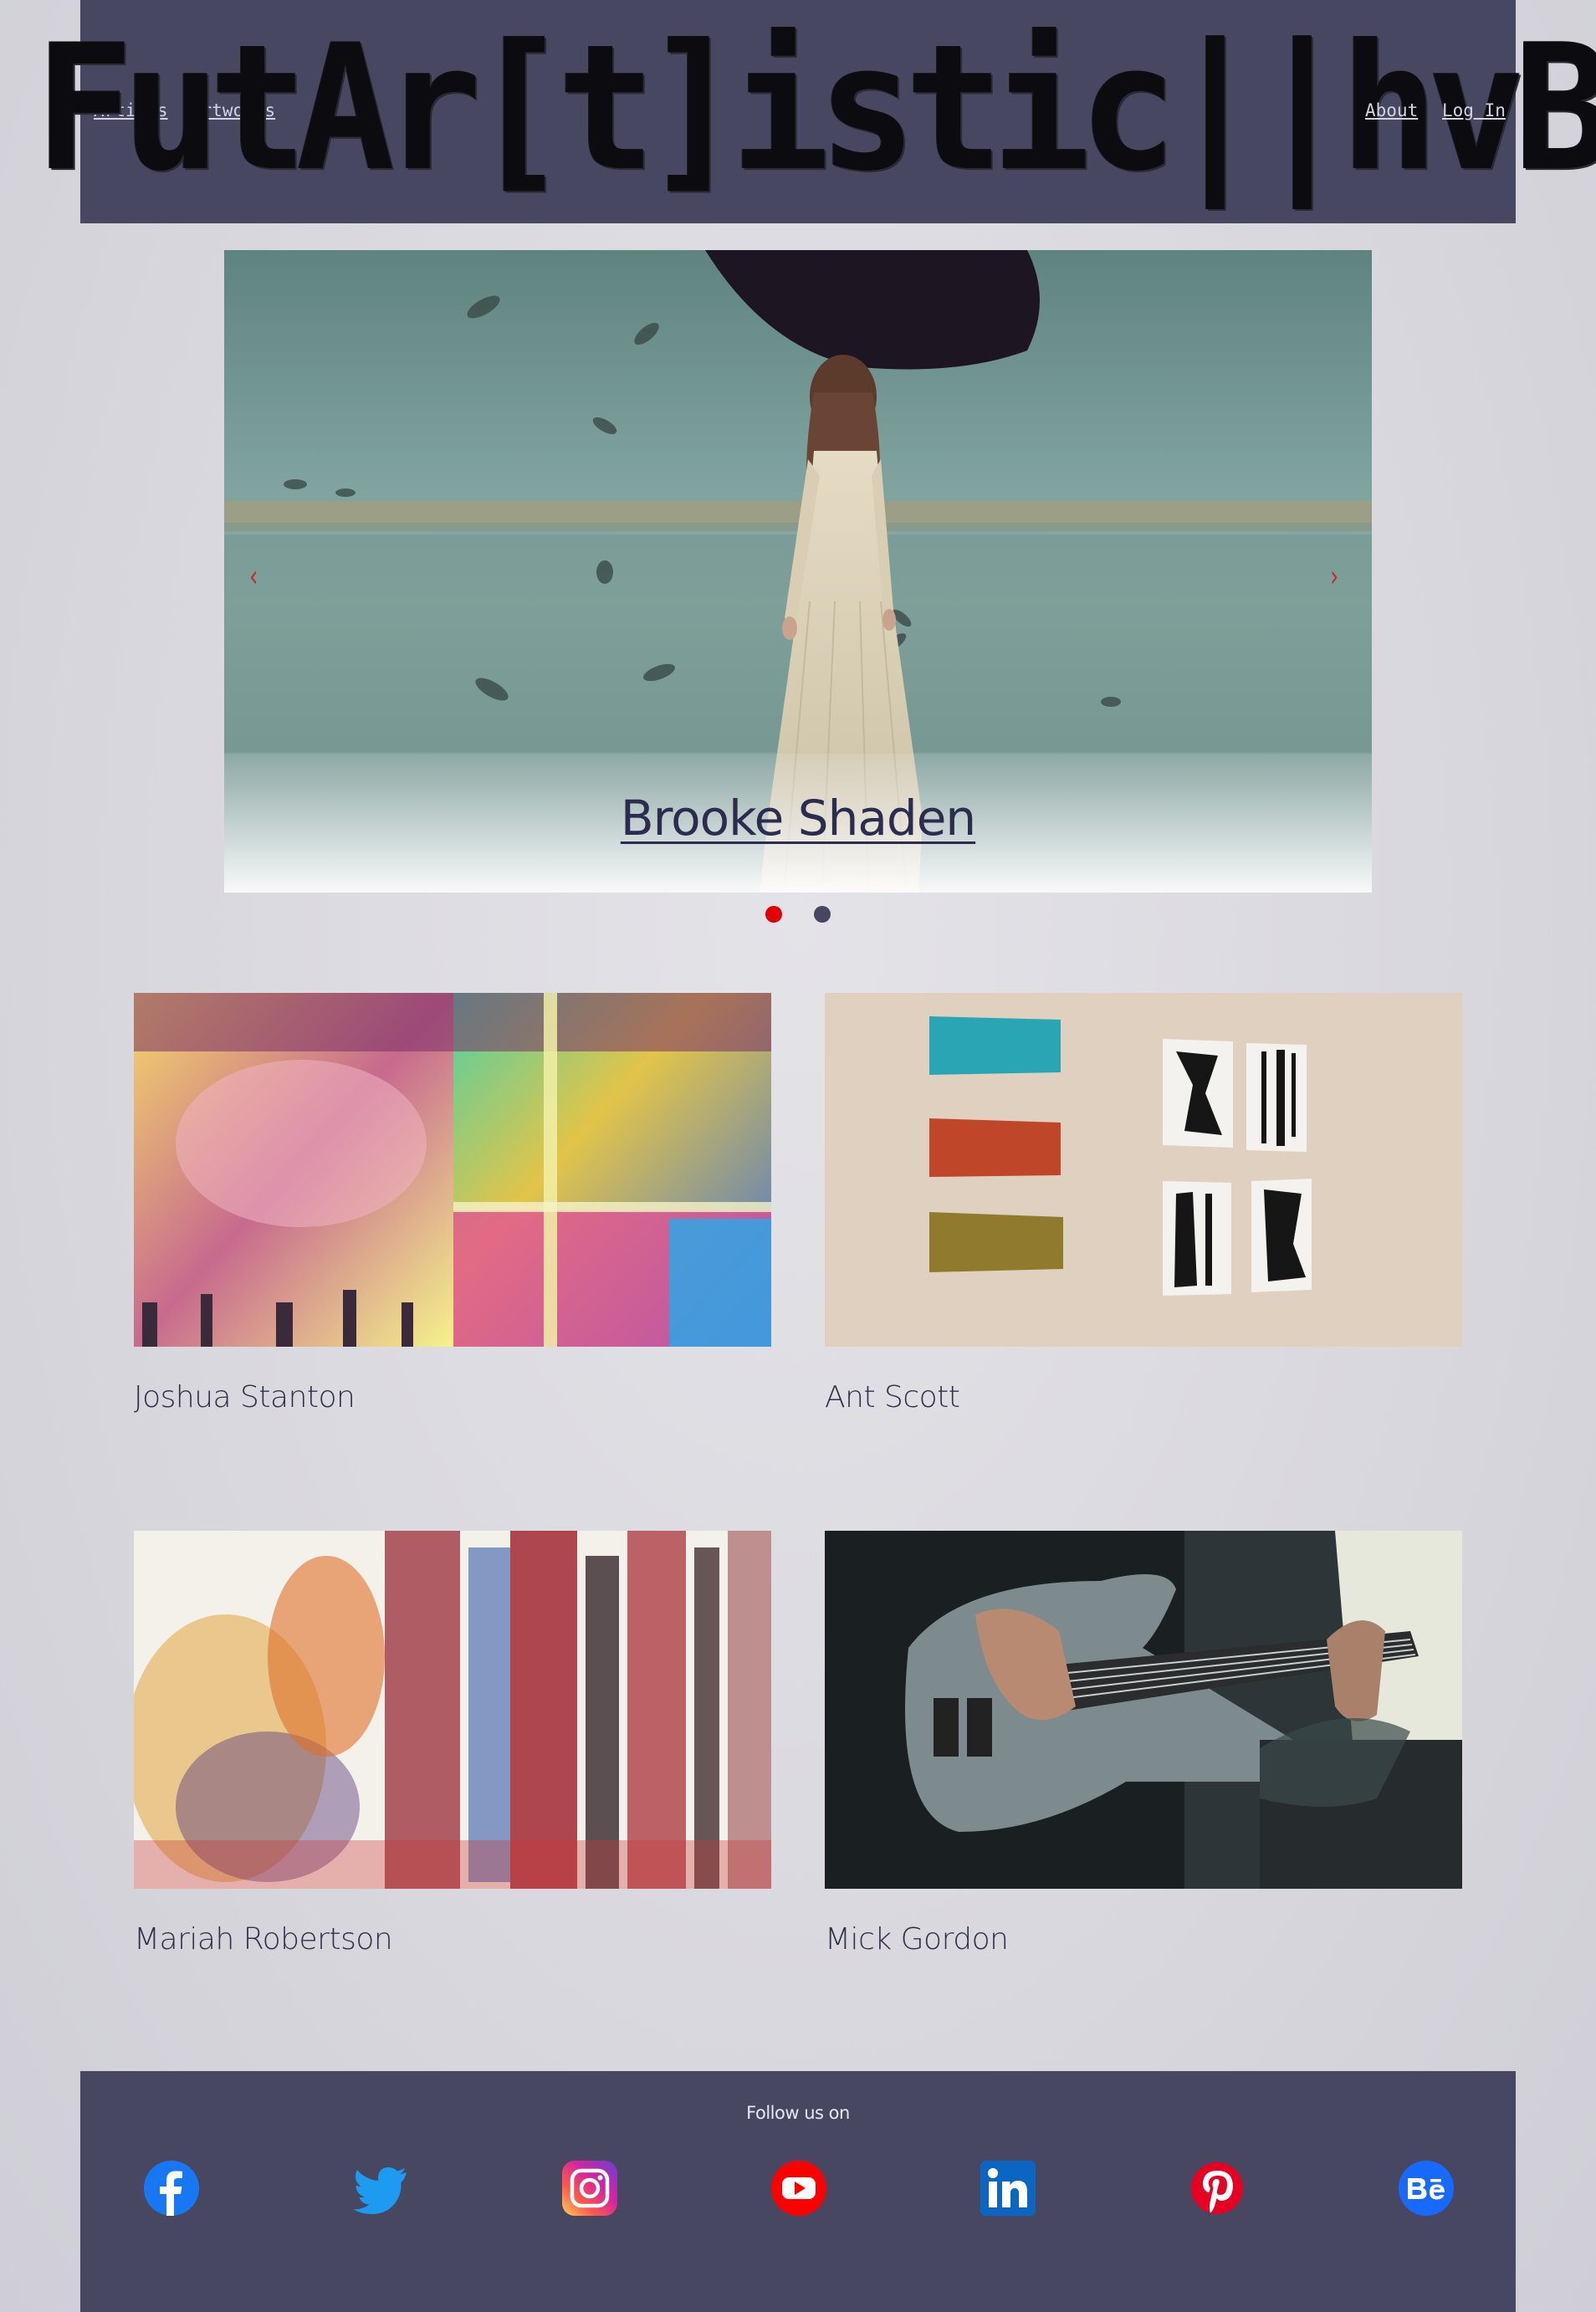  I want to click on nav-link-log-in: Log In, so click(1474, 110).